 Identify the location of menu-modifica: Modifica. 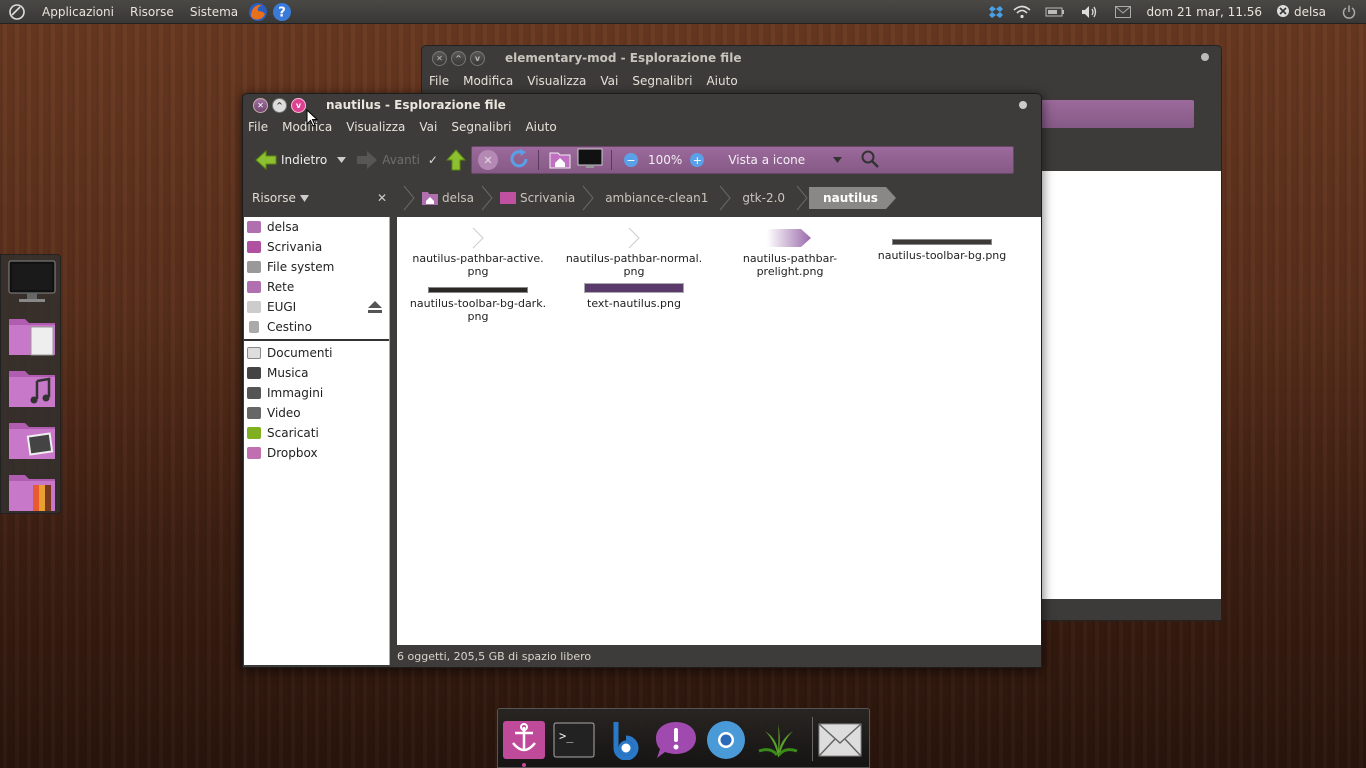
(488, 81).